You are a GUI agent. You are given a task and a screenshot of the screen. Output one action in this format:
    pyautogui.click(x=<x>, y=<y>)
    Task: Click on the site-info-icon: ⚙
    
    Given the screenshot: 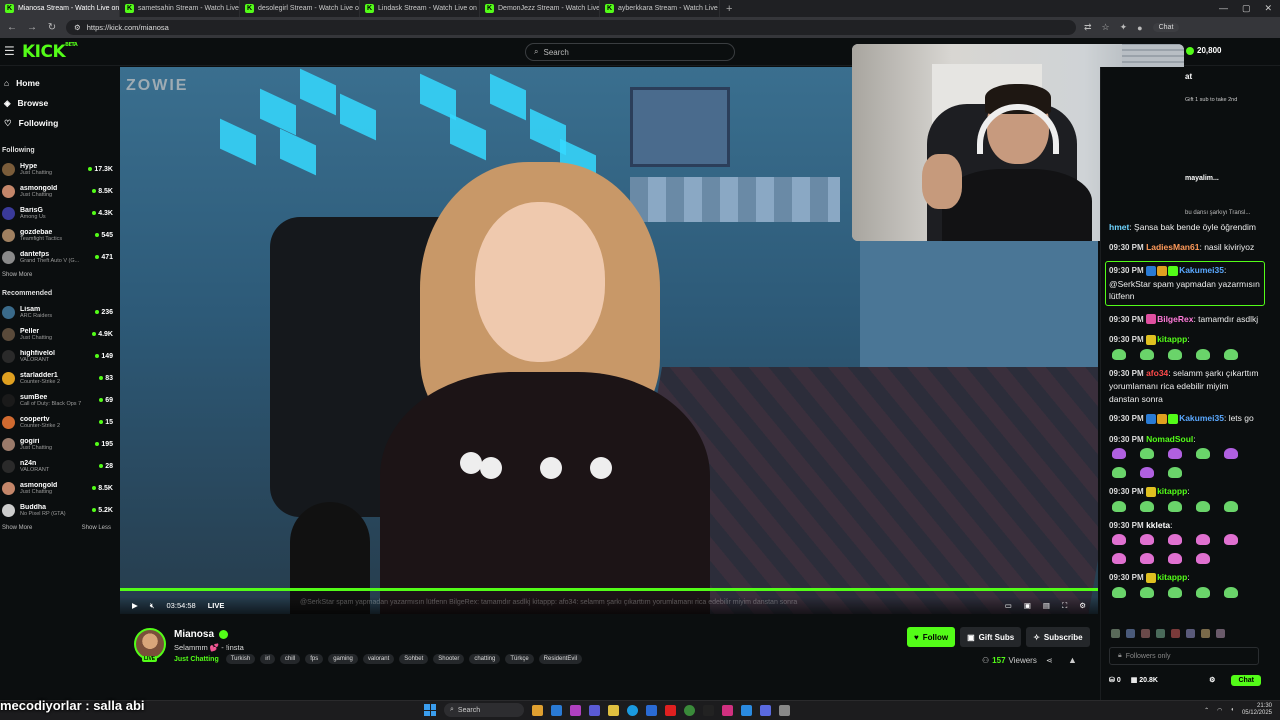 What is the action you would take?
    pyautogui.click(x=77, y=27)
    